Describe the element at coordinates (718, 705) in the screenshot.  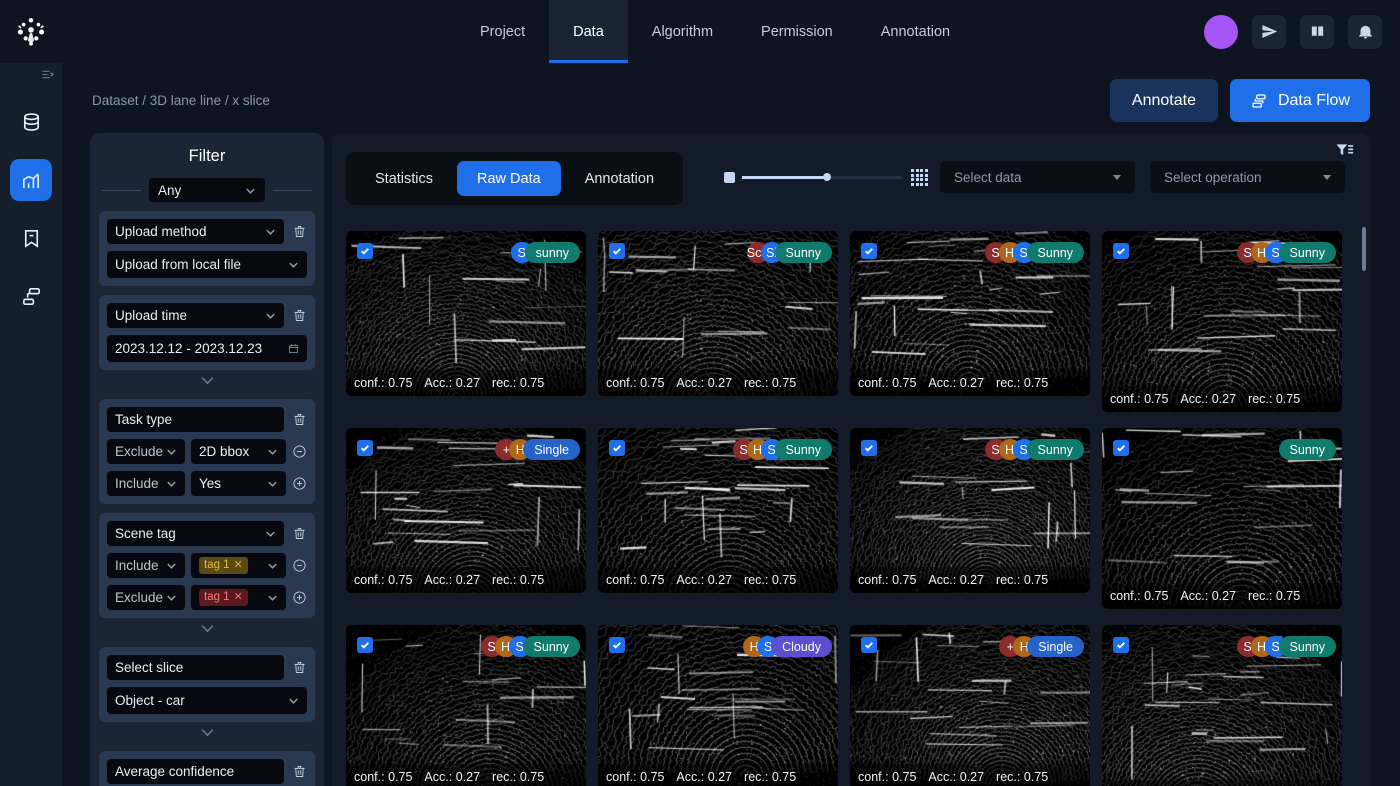
I see `data-card: H S Cloudy conf.: 0.75 Acc.: 0.27 rec.: 0.75` at that location.